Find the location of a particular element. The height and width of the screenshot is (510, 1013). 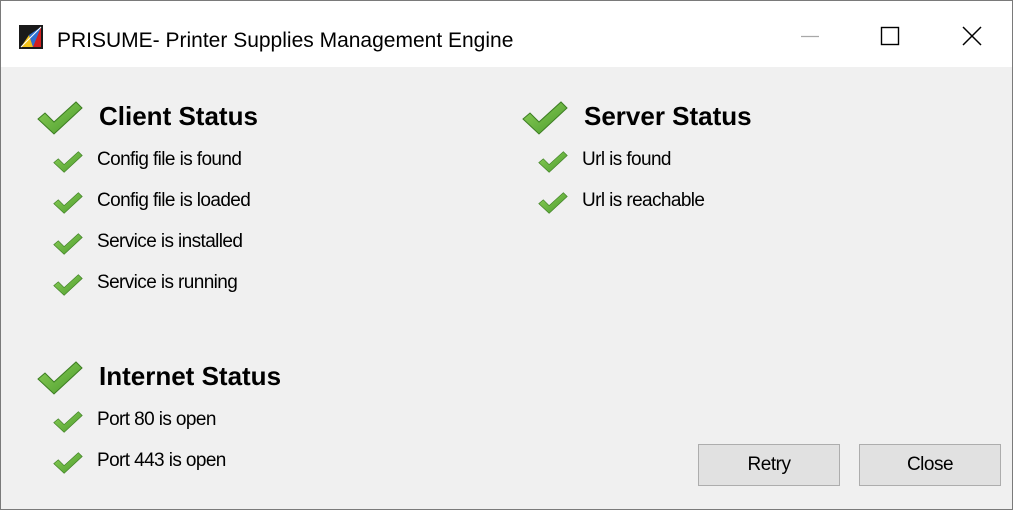

list-item: Port 443 is open is located at coordinates (253, 463).